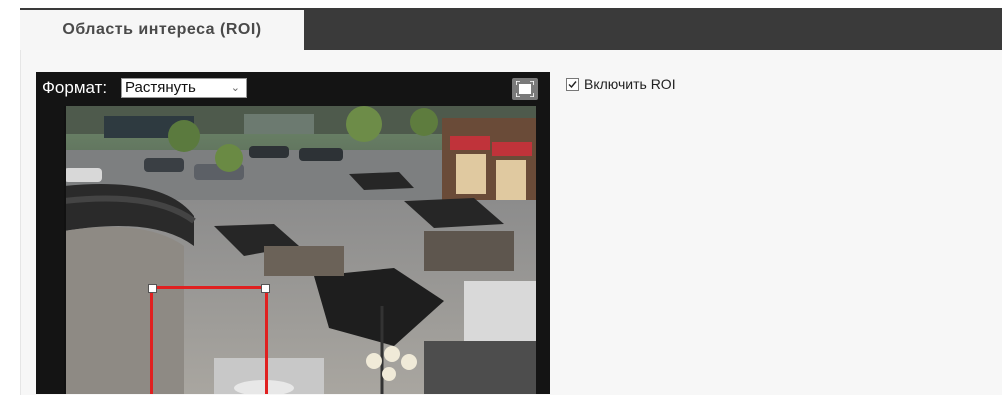  I want to click on format-select: Растянуть ⌄, so click(184, 88).